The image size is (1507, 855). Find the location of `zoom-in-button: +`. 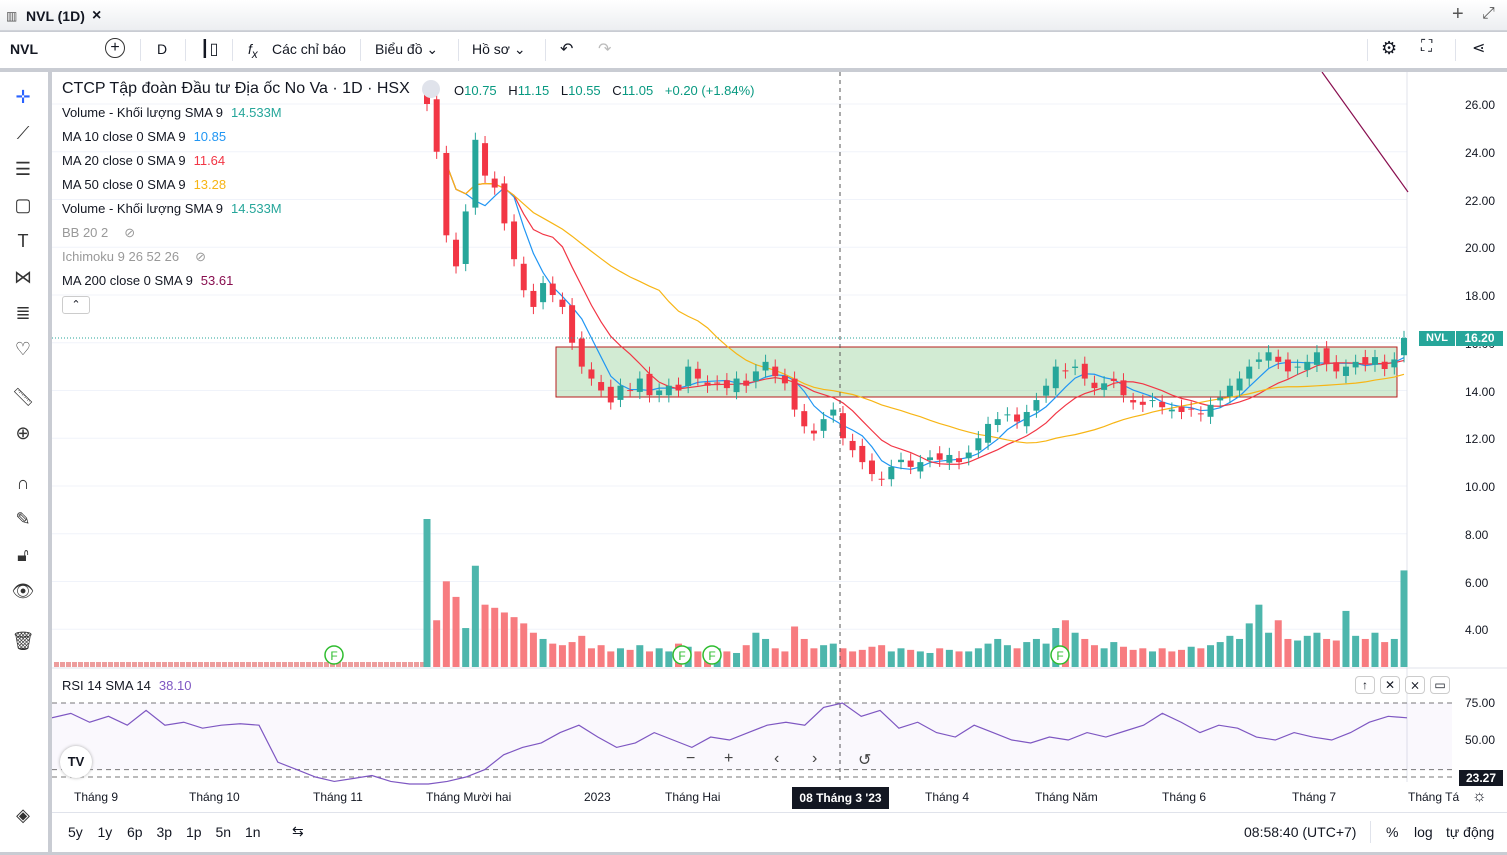

zoom-in-button: + is located at coordinates (728, 759).